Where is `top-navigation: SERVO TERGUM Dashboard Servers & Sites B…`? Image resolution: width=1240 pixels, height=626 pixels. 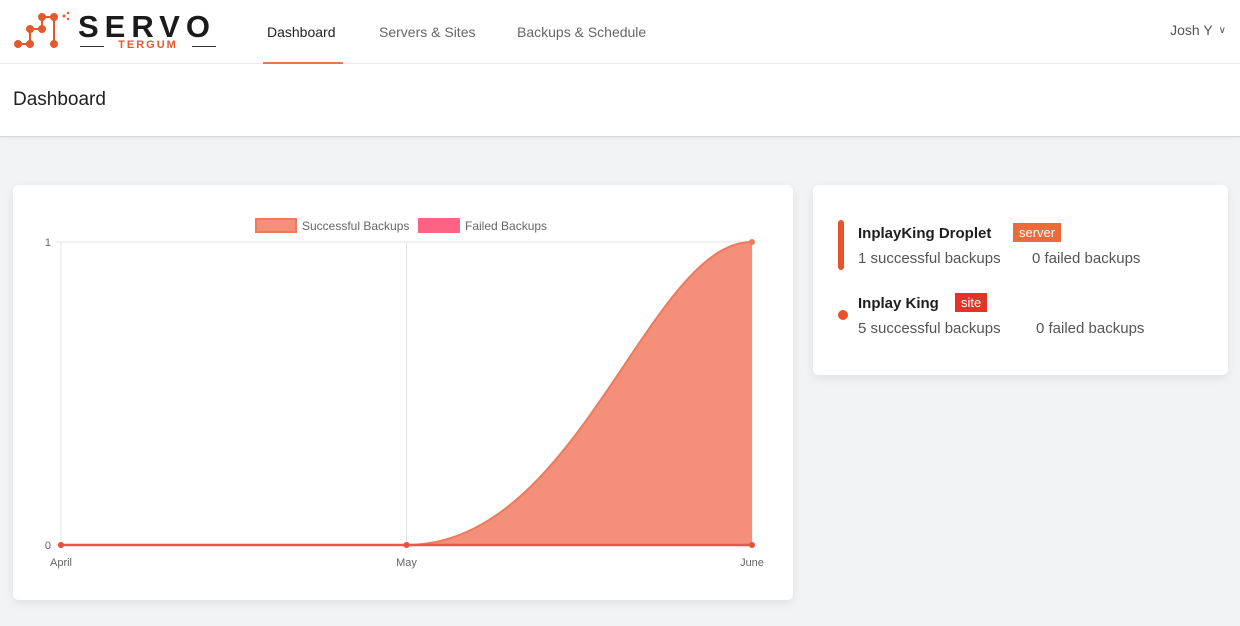 top-navigation: SERVO TERGUM Dashboard Servers & Sites B… is located at coordinates (620, 32).